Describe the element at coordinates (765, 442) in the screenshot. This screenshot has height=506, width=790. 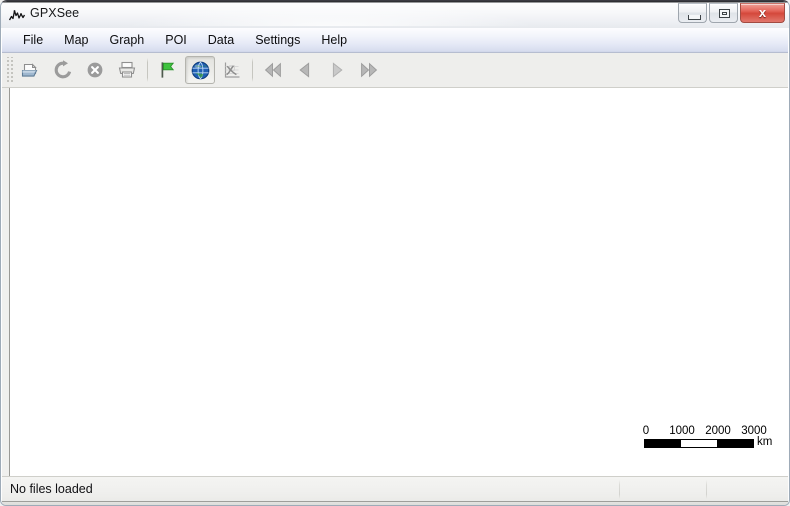
I see `scale-unit-label: km` at that location.